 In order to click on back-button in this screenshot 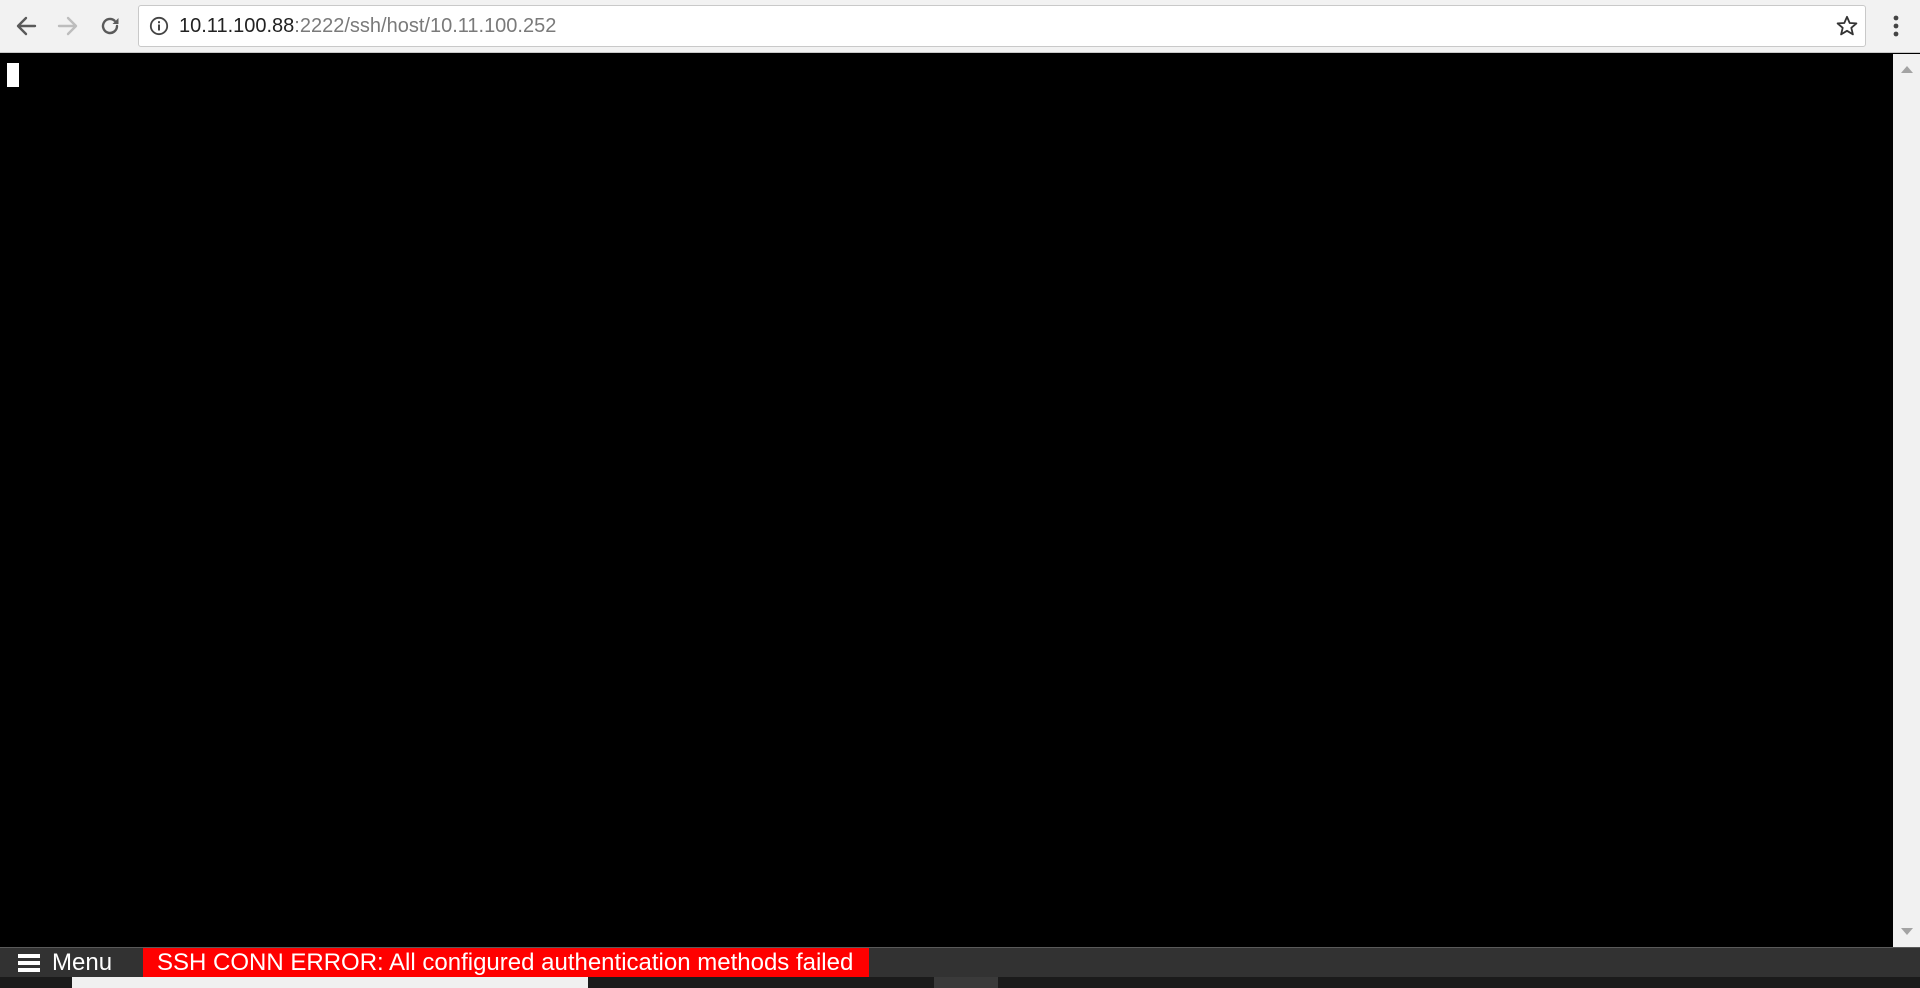, I will do `click(26, 26)`.